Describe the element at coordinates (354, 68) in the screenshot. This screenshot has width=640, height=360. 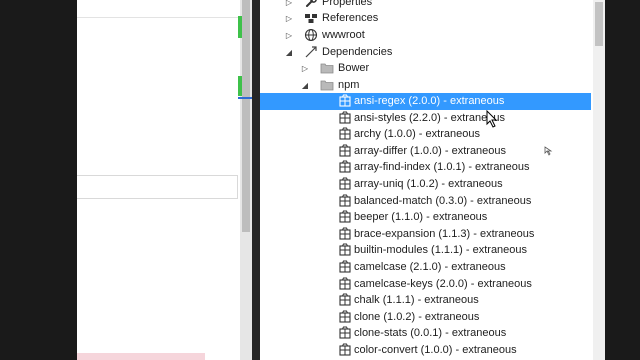
I see `tree-item-label: Bower` at that location.